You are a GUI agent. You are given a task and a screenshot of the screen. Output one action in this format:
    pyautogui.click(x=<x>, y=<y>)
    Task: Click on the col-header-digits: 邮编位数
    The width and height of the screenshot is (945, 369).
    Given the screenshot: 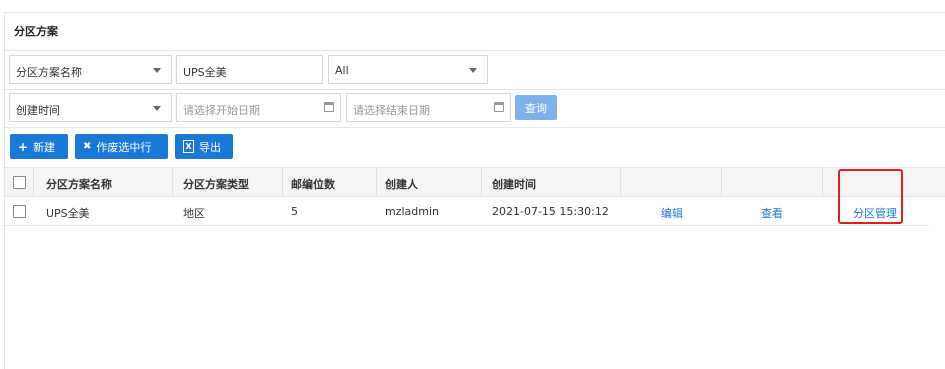 What is the action you would take?
    pyautogui.click(x=313, y=184)
    